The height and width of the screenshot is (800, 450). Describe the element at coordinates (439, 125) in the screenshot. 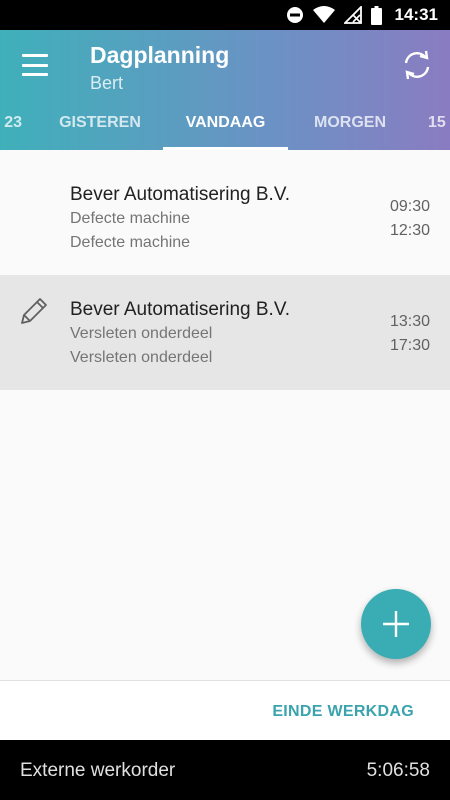

I see `tab-next-date: 15` at that location.